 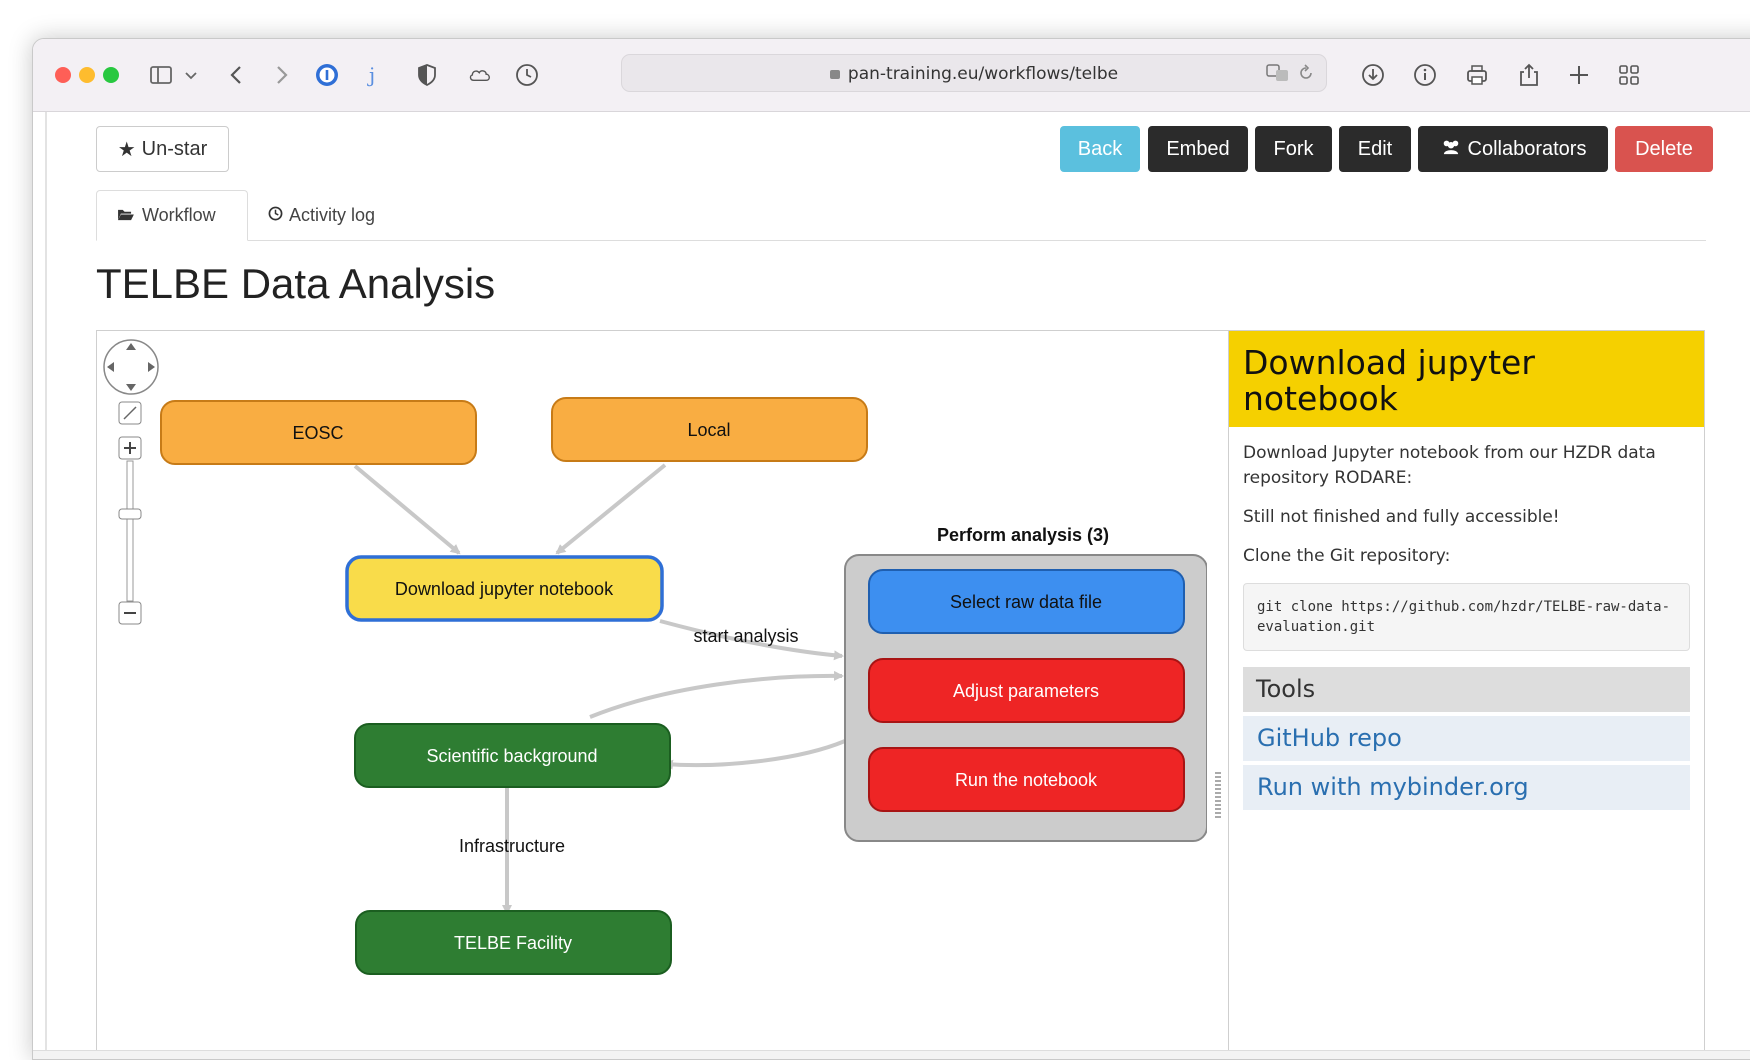 I want to click on fork-label: Fork, so click(x=1293, y=148).